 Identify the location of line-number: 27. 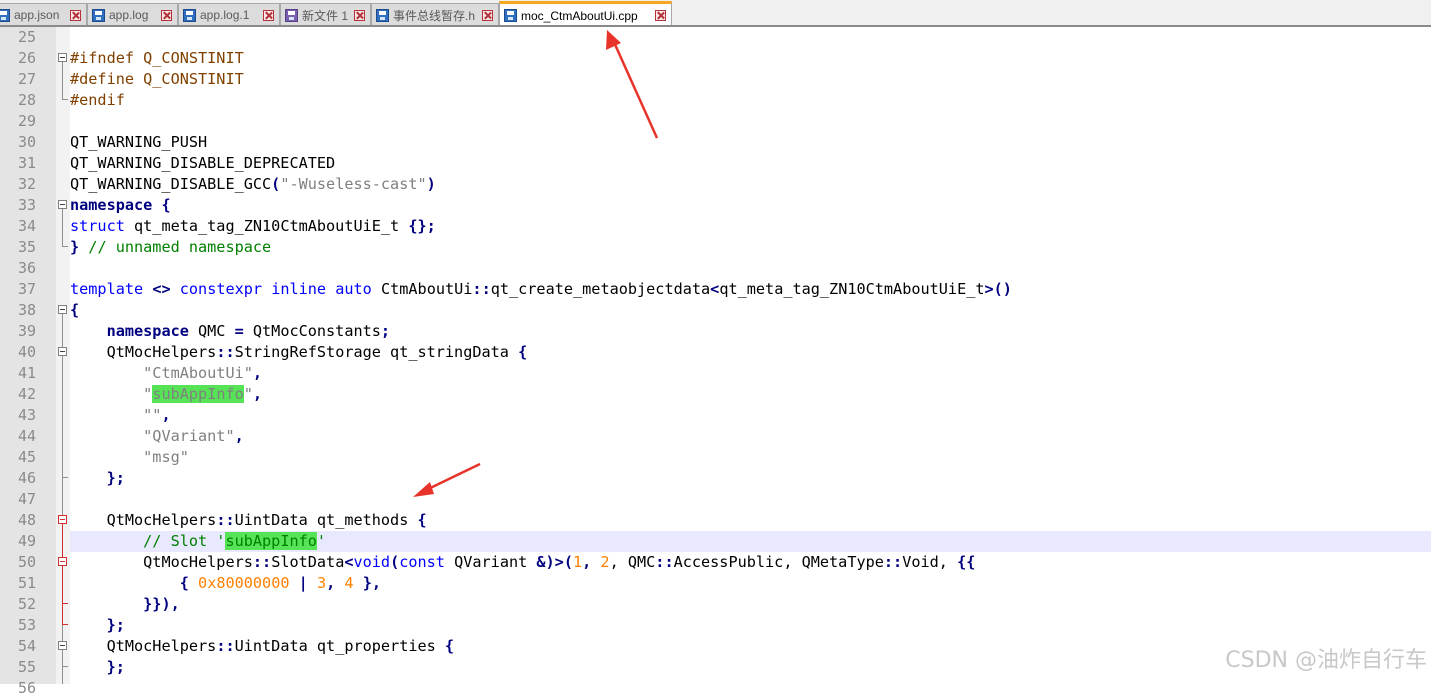
(26, 79).